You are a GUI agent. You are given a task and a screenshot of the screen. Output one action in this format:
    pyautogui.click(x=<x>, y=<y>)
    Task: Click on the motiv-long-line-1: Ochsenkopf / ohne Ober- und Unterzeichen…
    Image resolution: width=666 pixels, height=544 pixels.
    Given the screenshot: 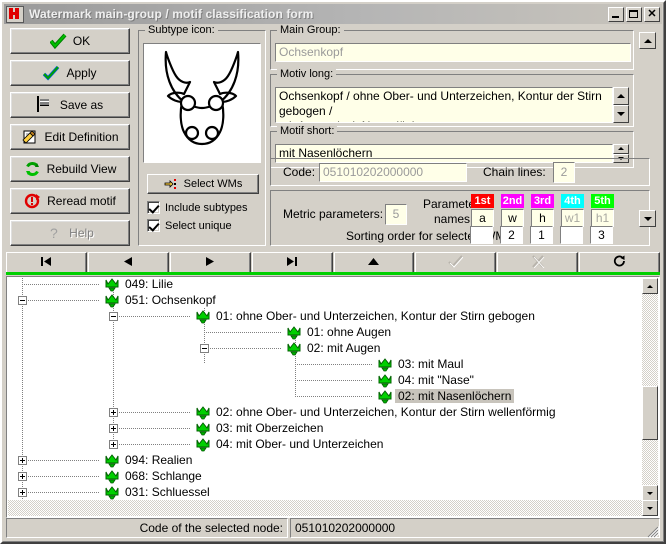 What is the action you would take?
    pyautogui.click(x=440, y=103)
    